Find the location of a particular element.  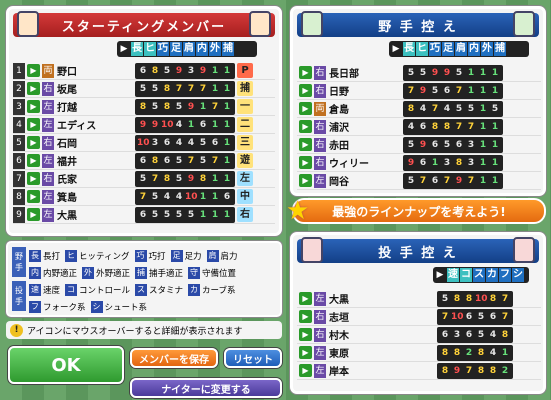

player-row: ▶ 両倉島 8 4 7 4 5 5 1 5 is located at coordinates (419, 109).